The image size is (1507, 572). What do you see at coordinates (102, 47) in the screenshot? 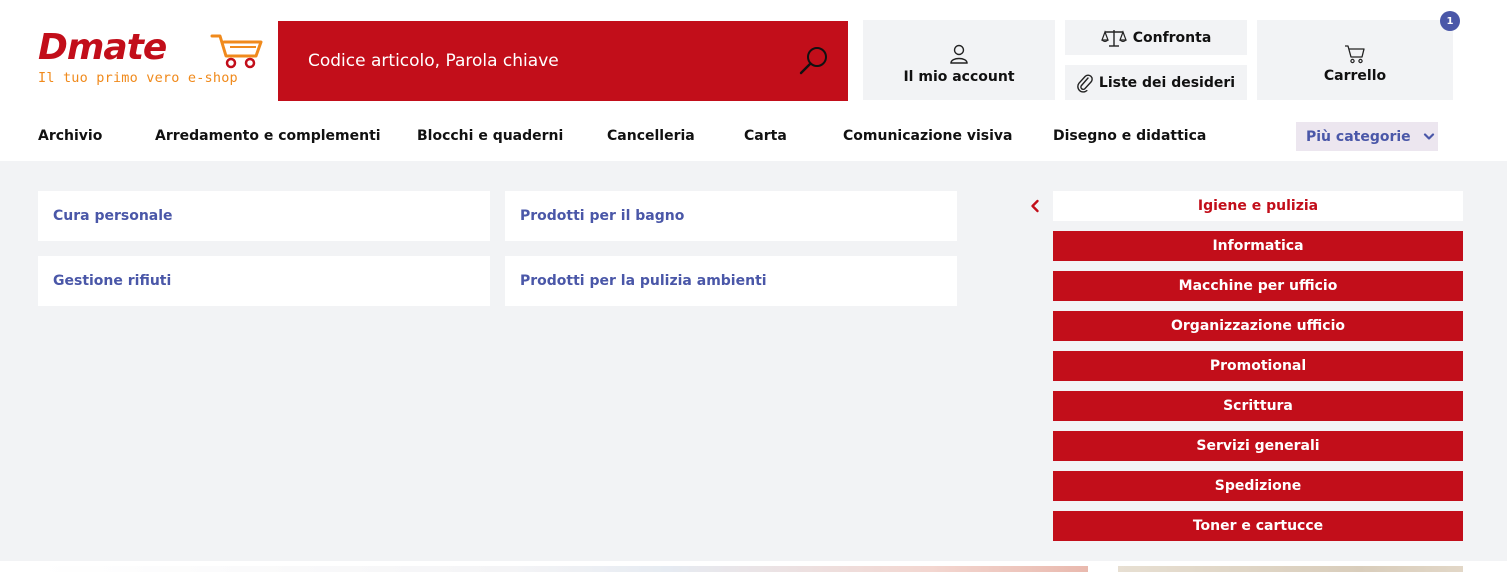
I see `logo-brand: Dmate` at bounding box center [102, 47].